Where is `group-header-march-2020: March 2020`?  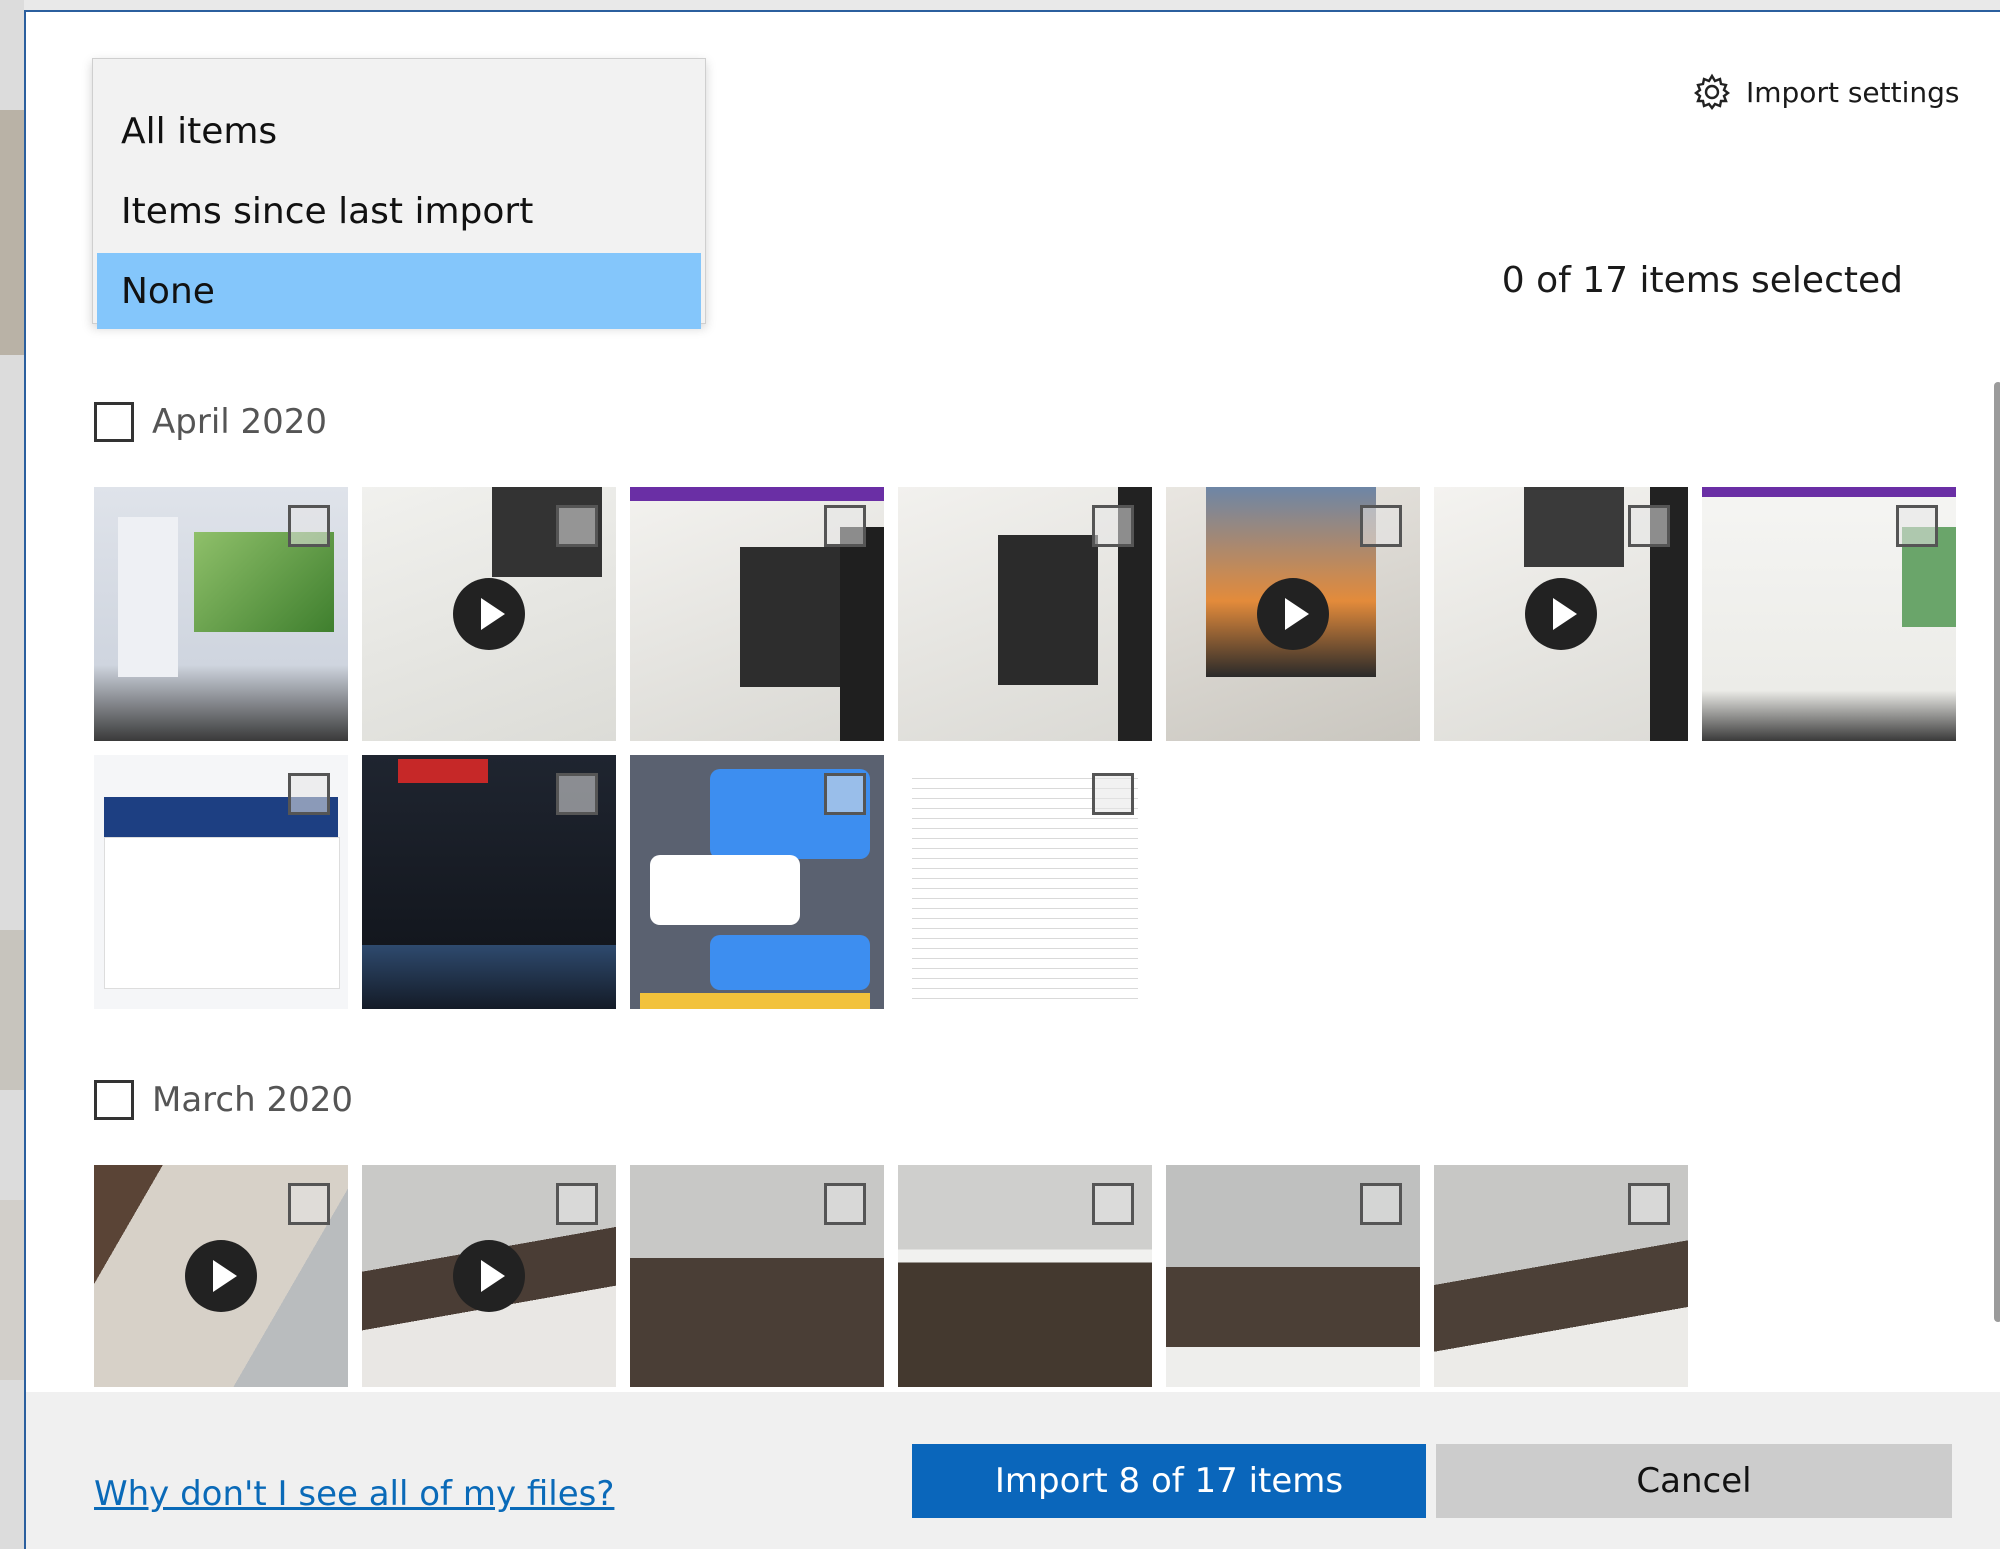 group-header-march-2020: March 2020 is located at coordinates (223, 1100).